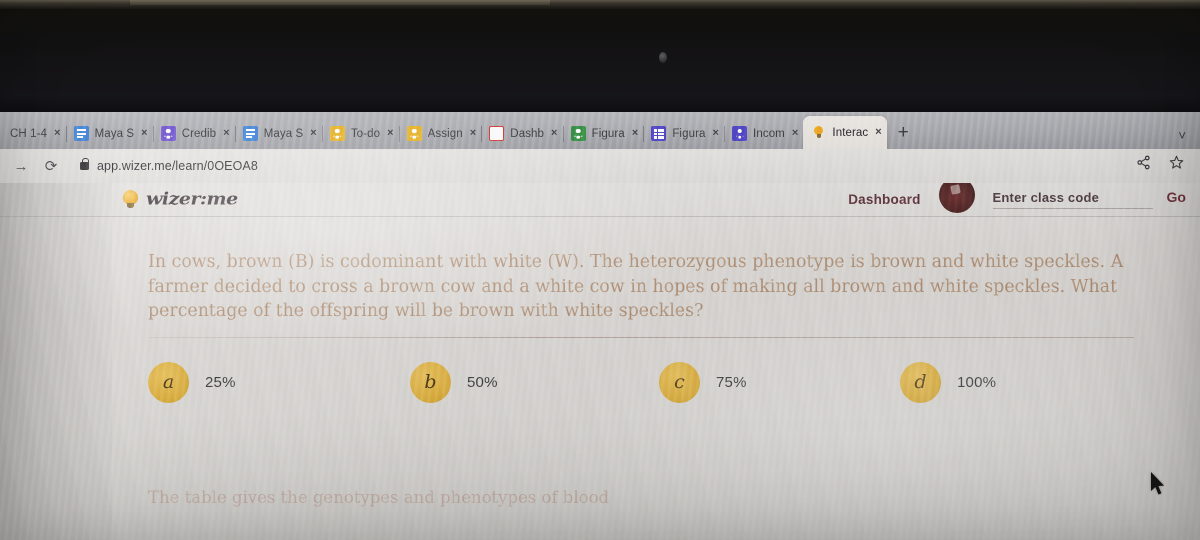  I want to click on browser-tab: M Dashb ×, so click(522, 133).